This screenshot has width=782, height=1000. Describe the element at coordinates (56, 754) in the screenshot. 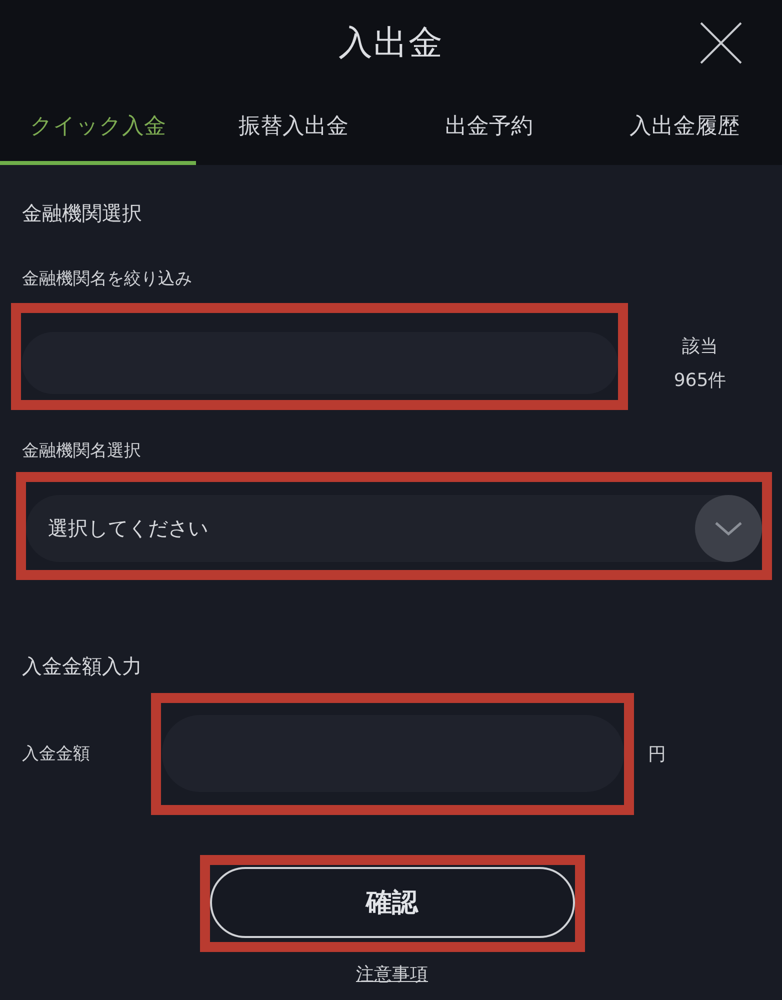

I see `field-label: 入金金額` at that location.